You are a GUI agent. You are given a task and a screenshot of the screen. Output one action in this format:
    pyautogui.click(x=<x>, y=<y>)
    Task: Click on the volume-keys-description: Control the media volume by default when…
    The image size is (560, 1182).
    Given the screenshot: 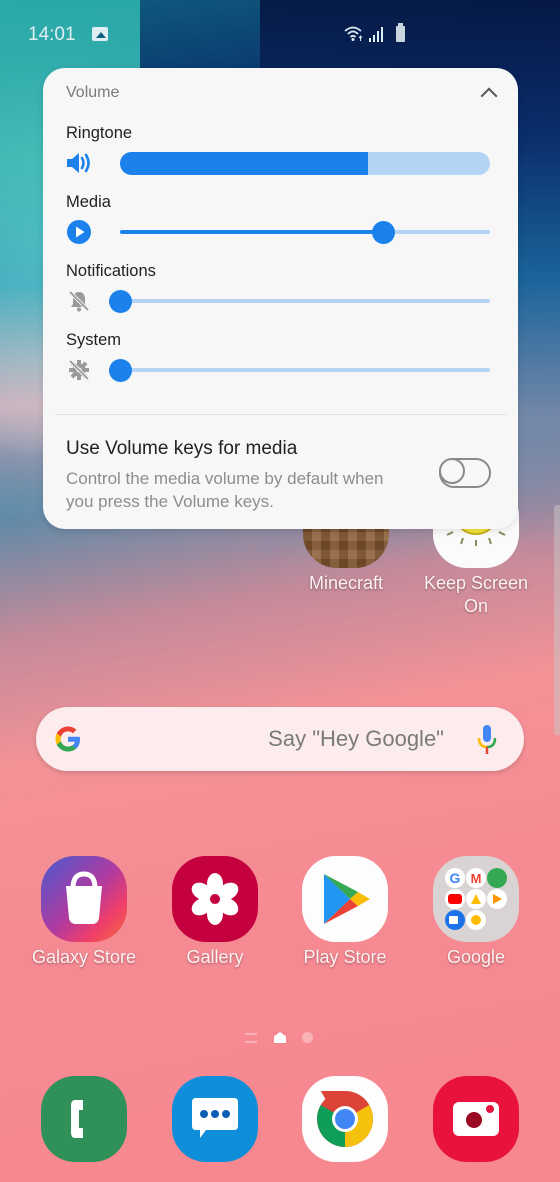 What is the action you would take?
    pyautogui.click(x=225, y=490)
    